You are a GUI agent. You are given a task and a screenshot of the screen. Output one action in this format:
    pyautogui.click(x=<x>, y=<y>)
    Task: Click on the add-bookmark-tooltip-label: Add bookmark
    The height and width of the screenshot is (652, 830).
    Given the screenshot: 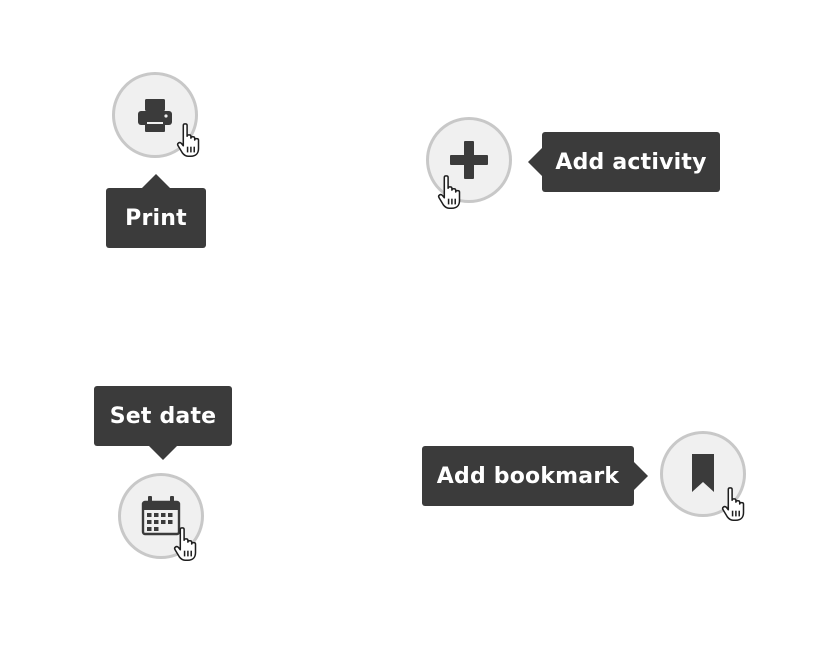 What is the action you would take?
    pyautogui.click(x=528, y=476)
    